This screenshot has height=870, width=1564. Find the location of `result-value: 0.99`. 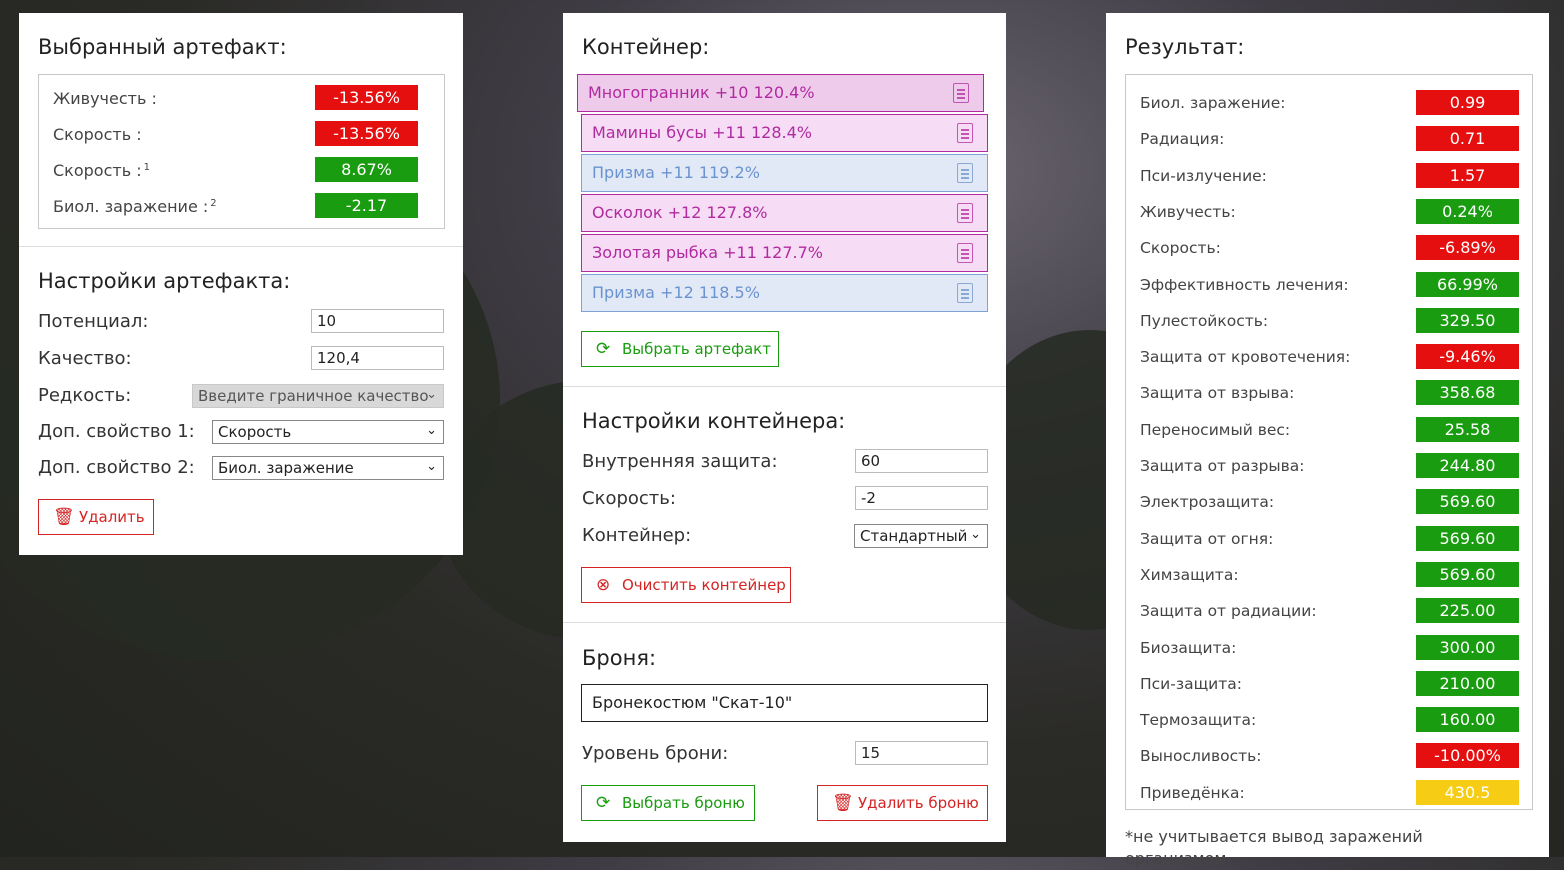

result-value: 0.99 is located at coordinates (1467, 102).